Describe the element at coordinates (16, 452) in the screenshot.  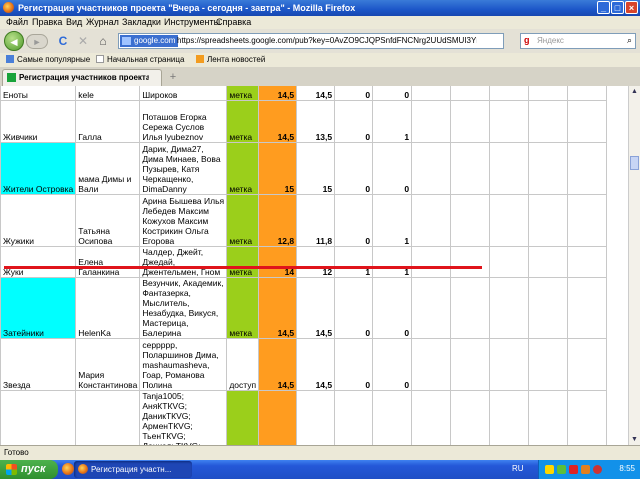
I see `status-text: Готово` at that location.